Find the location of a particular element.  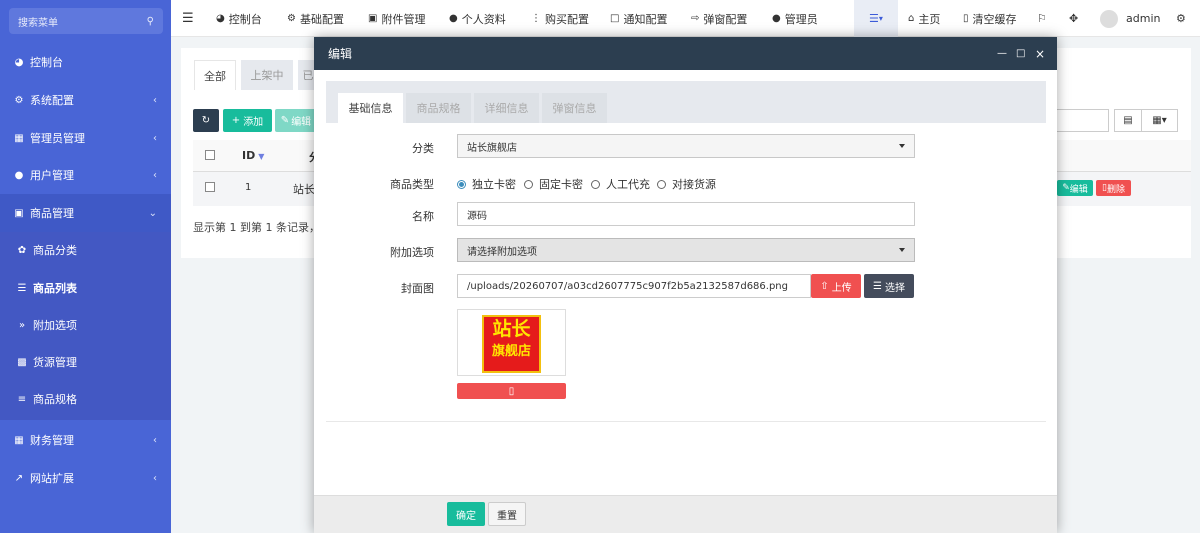

modal-title: 编辑 is located at coordinates (340, 54).